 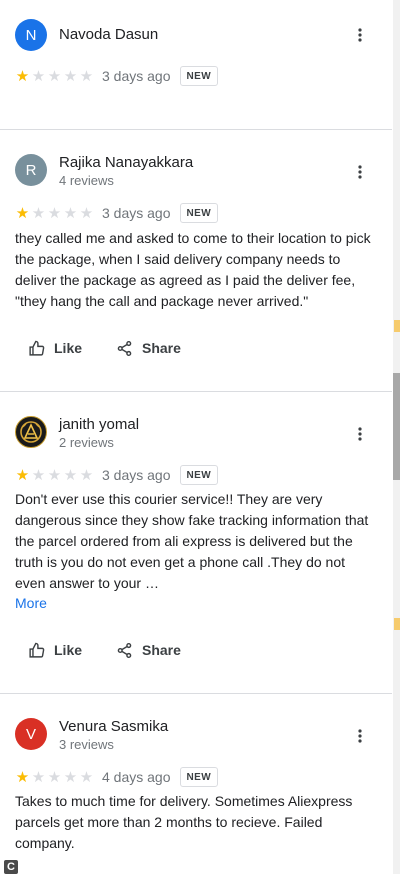 I want to click on reviewer-name: Navoda Dasun, so click(x=108, y=34).